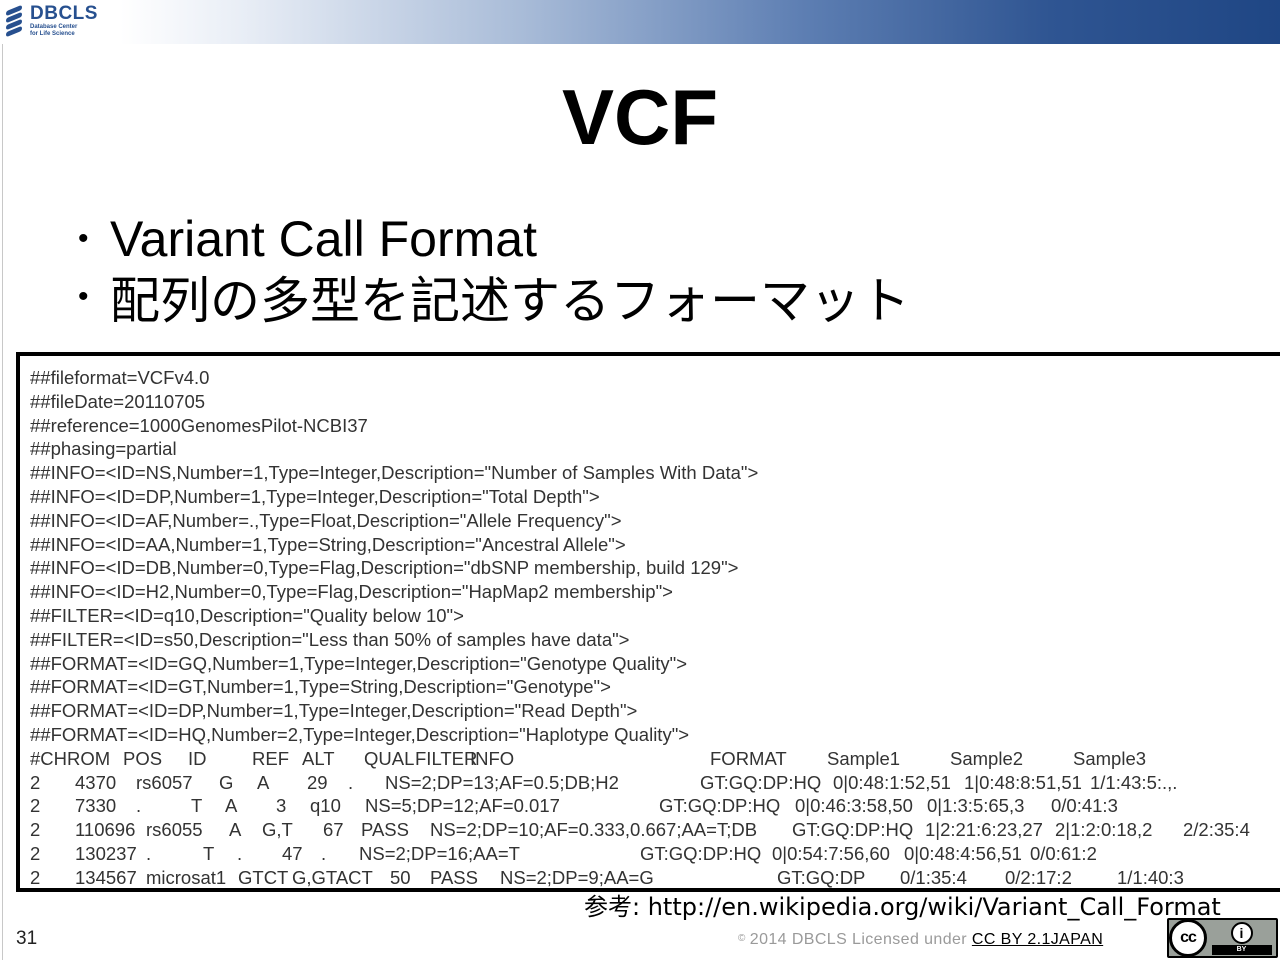  What do you see at coordinates (54, 27) in the screenshot?
I see `logo-sub-line1: Database Center` at bounding box center [54, 27].